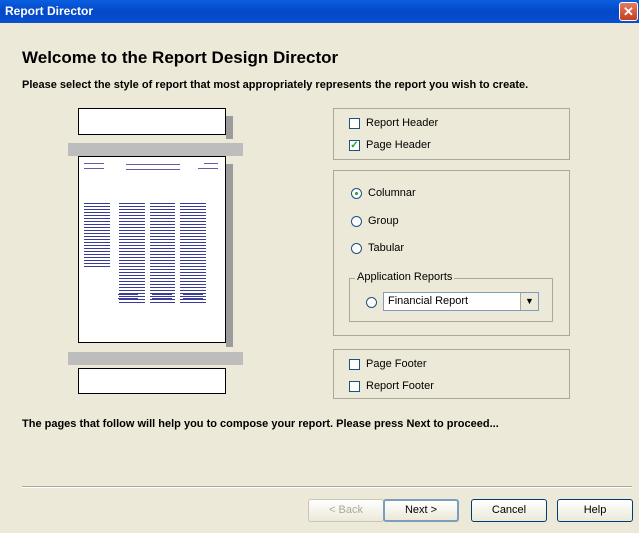  Describe the element at coordinates (49, 11) in the screenshot. I see `window-title: Report Director` at that location.